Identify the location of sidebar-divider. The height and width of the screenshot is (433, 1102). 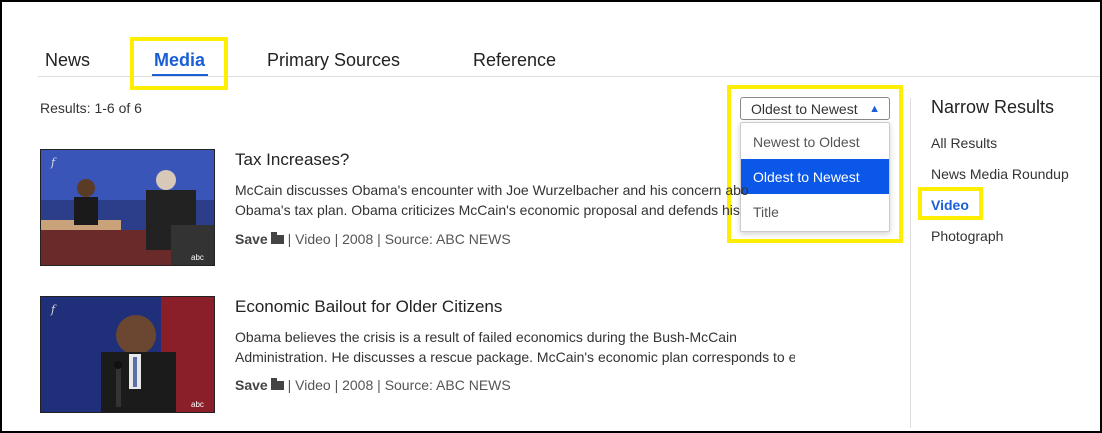
(910, 263).